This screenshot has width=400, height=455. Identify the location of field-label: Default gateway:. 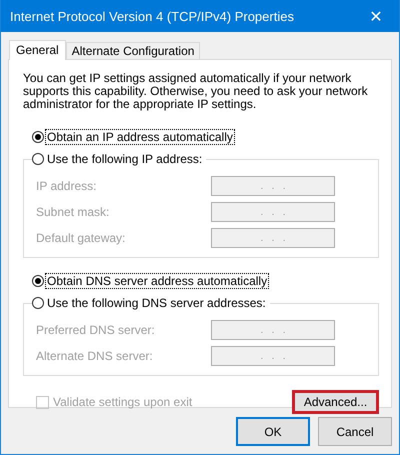
(81, 238).